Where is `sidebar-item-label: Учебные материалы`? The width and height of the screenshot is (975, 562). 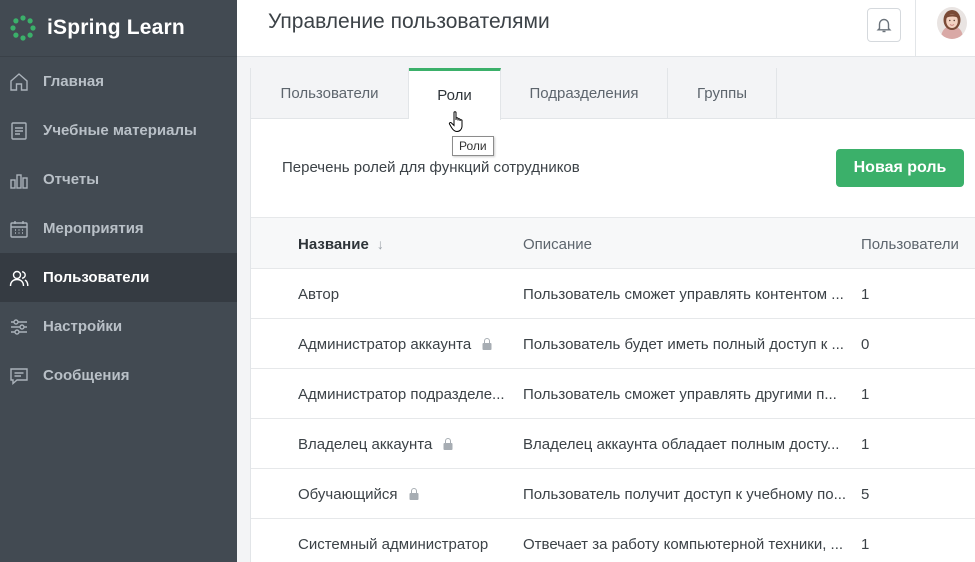
sidebar-item-label: Учебные материалы is located at coordinates (120, 130).